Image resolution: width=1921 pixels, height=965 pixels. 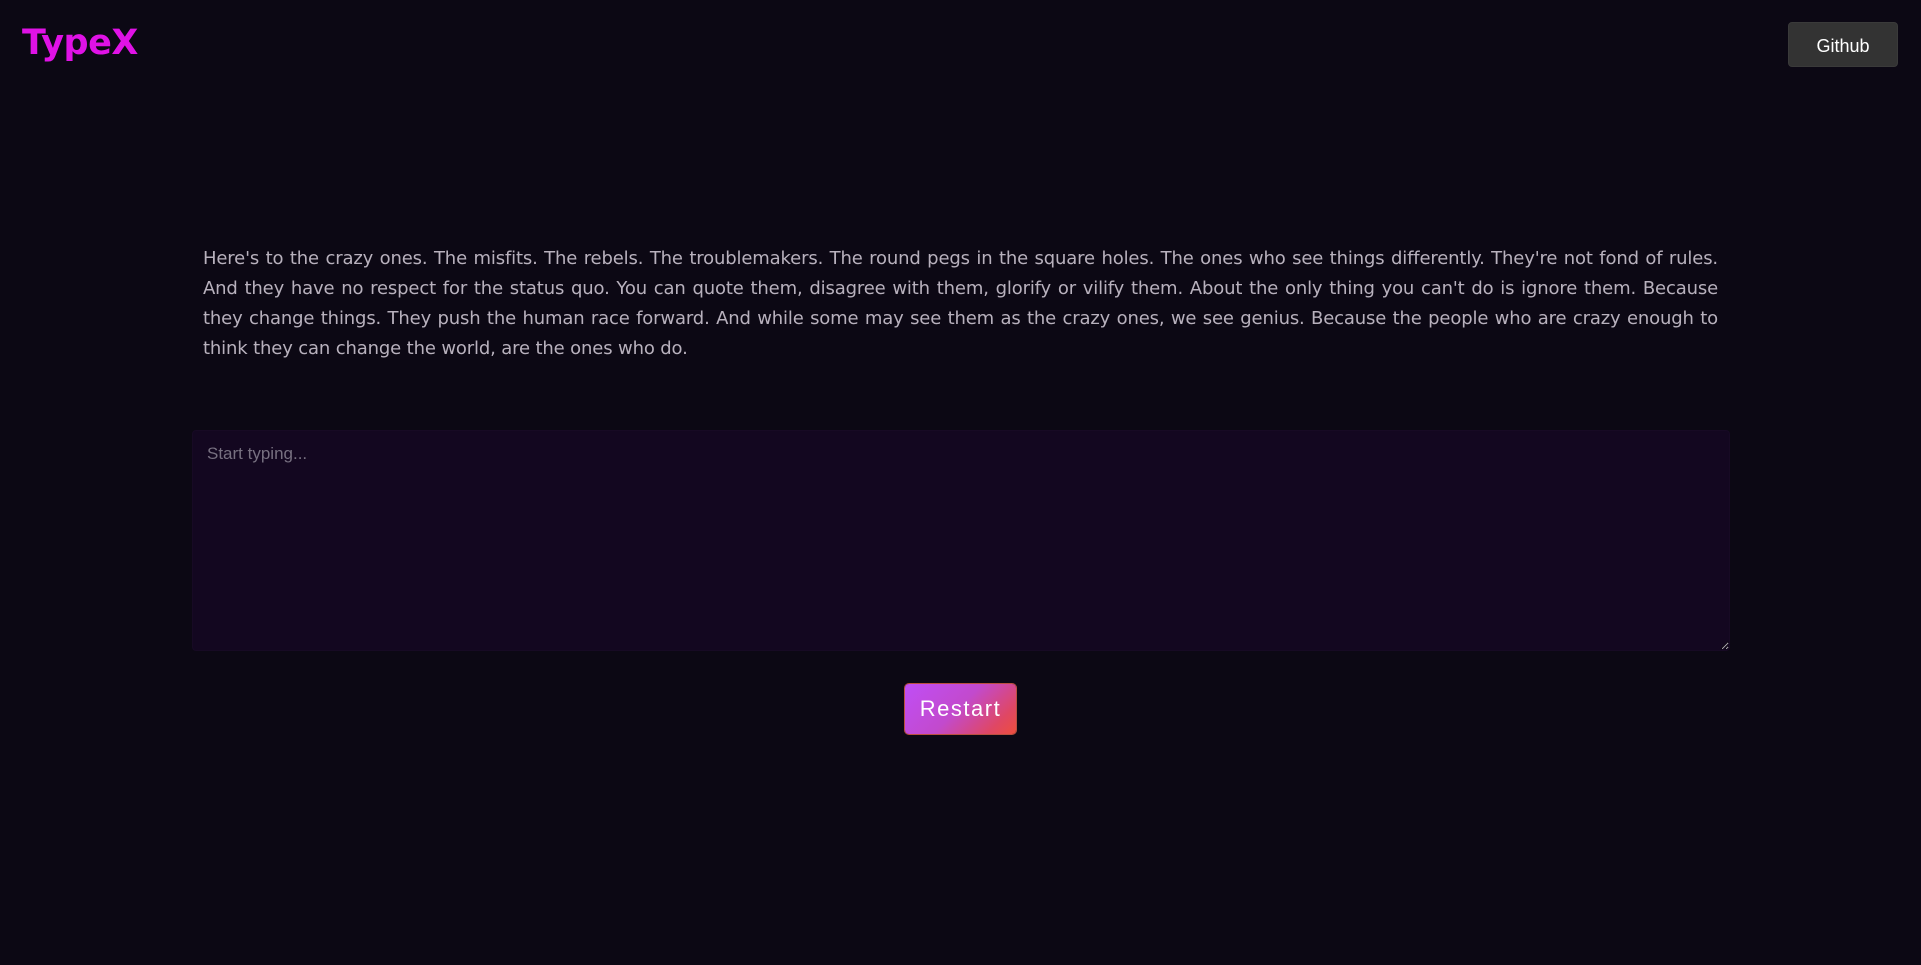 What do you see at coordinates (960, 45) in the screenshot?
I see `top-header: TypeX Github` at bounding box center [960, 45].